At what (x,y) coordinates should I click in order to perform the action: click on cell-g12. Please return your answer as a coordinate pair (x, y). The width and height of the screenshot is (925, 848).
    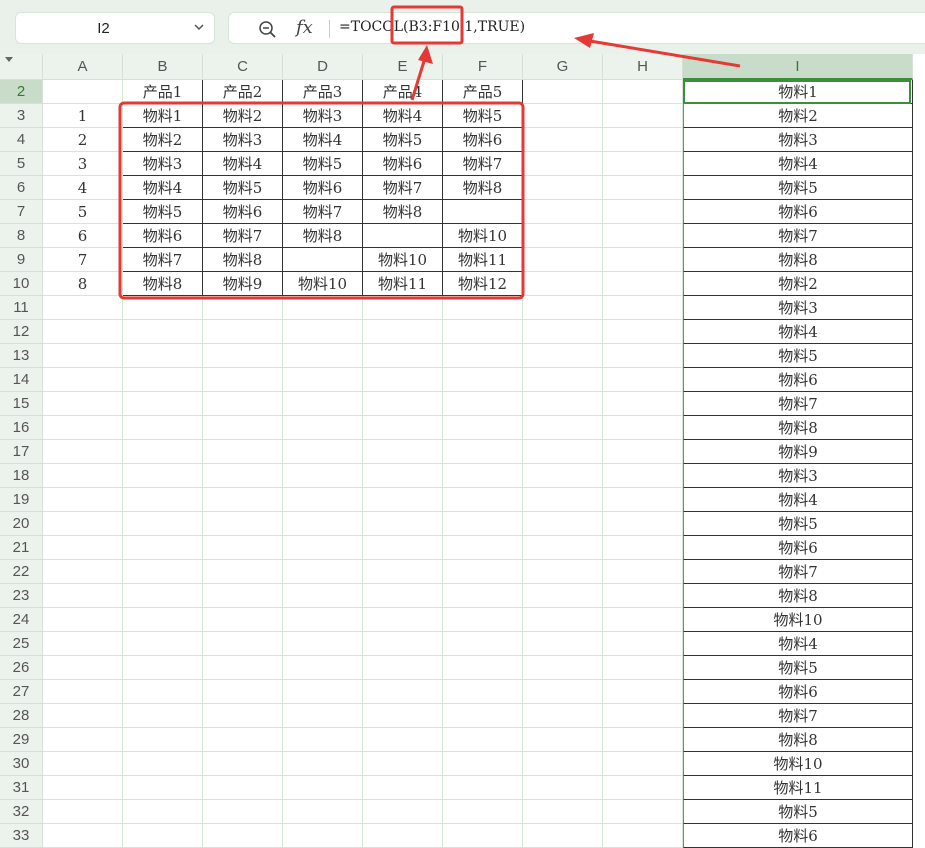
    Looking at the image, I should click on (563, 332).